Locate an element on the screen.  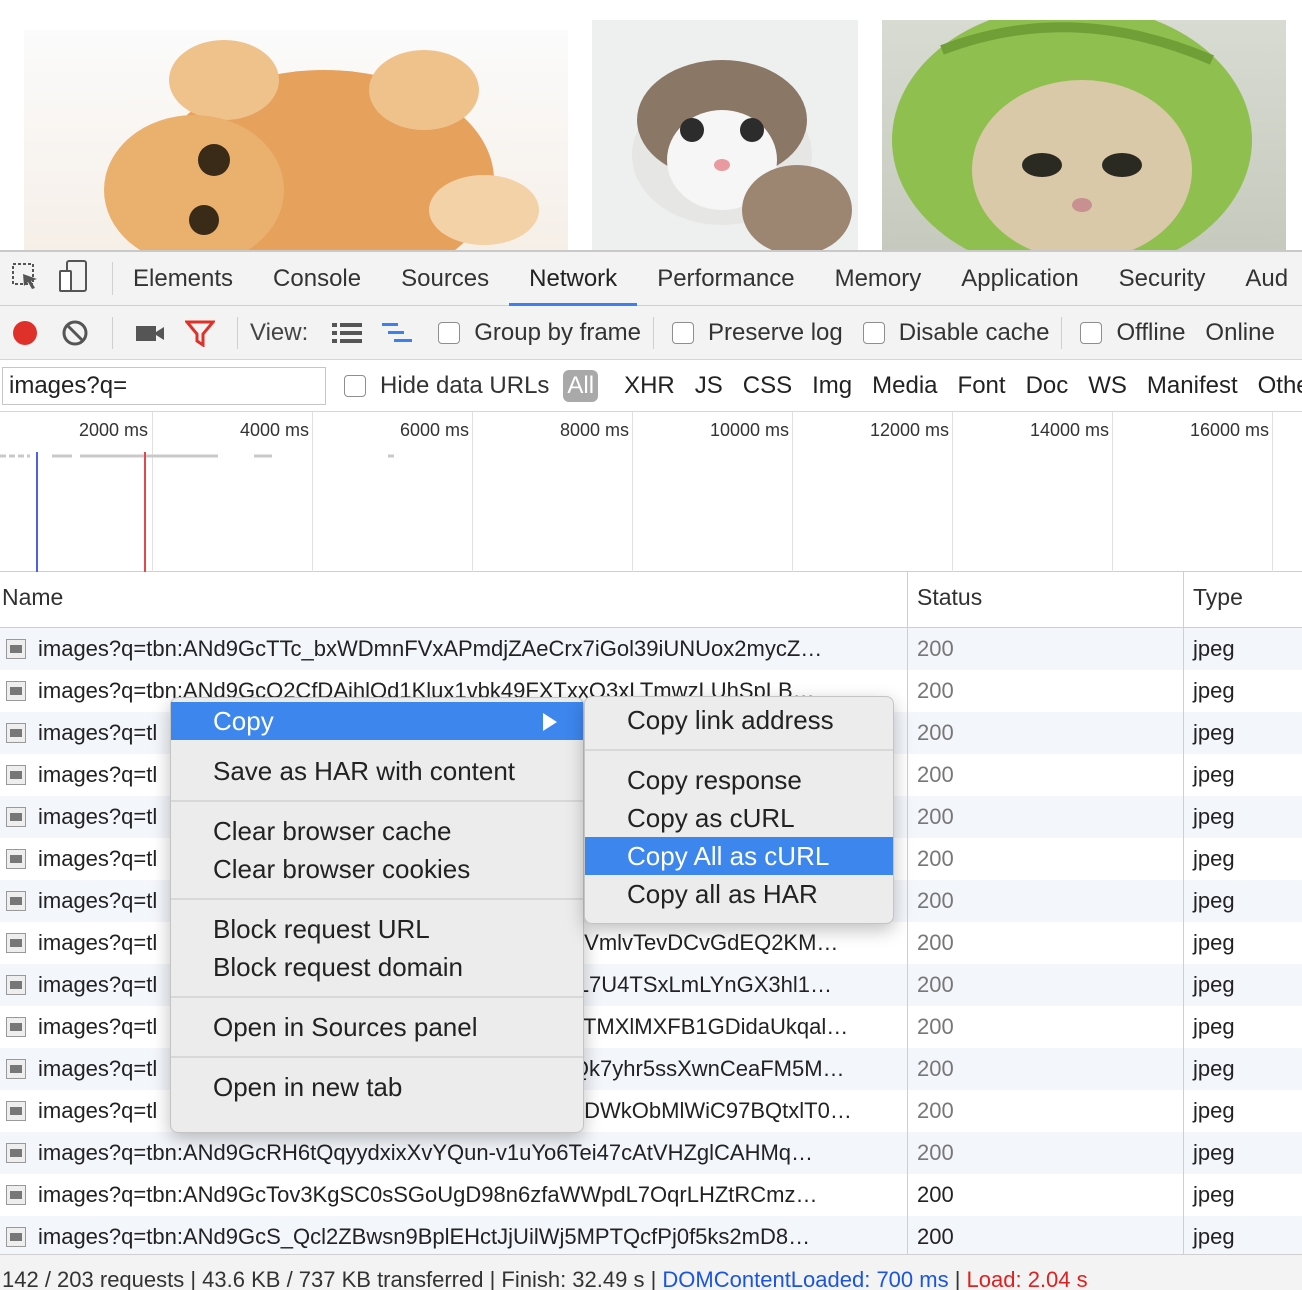
menu-item-copy-curl: Copy as cURL is located at coordinates (739, 818).